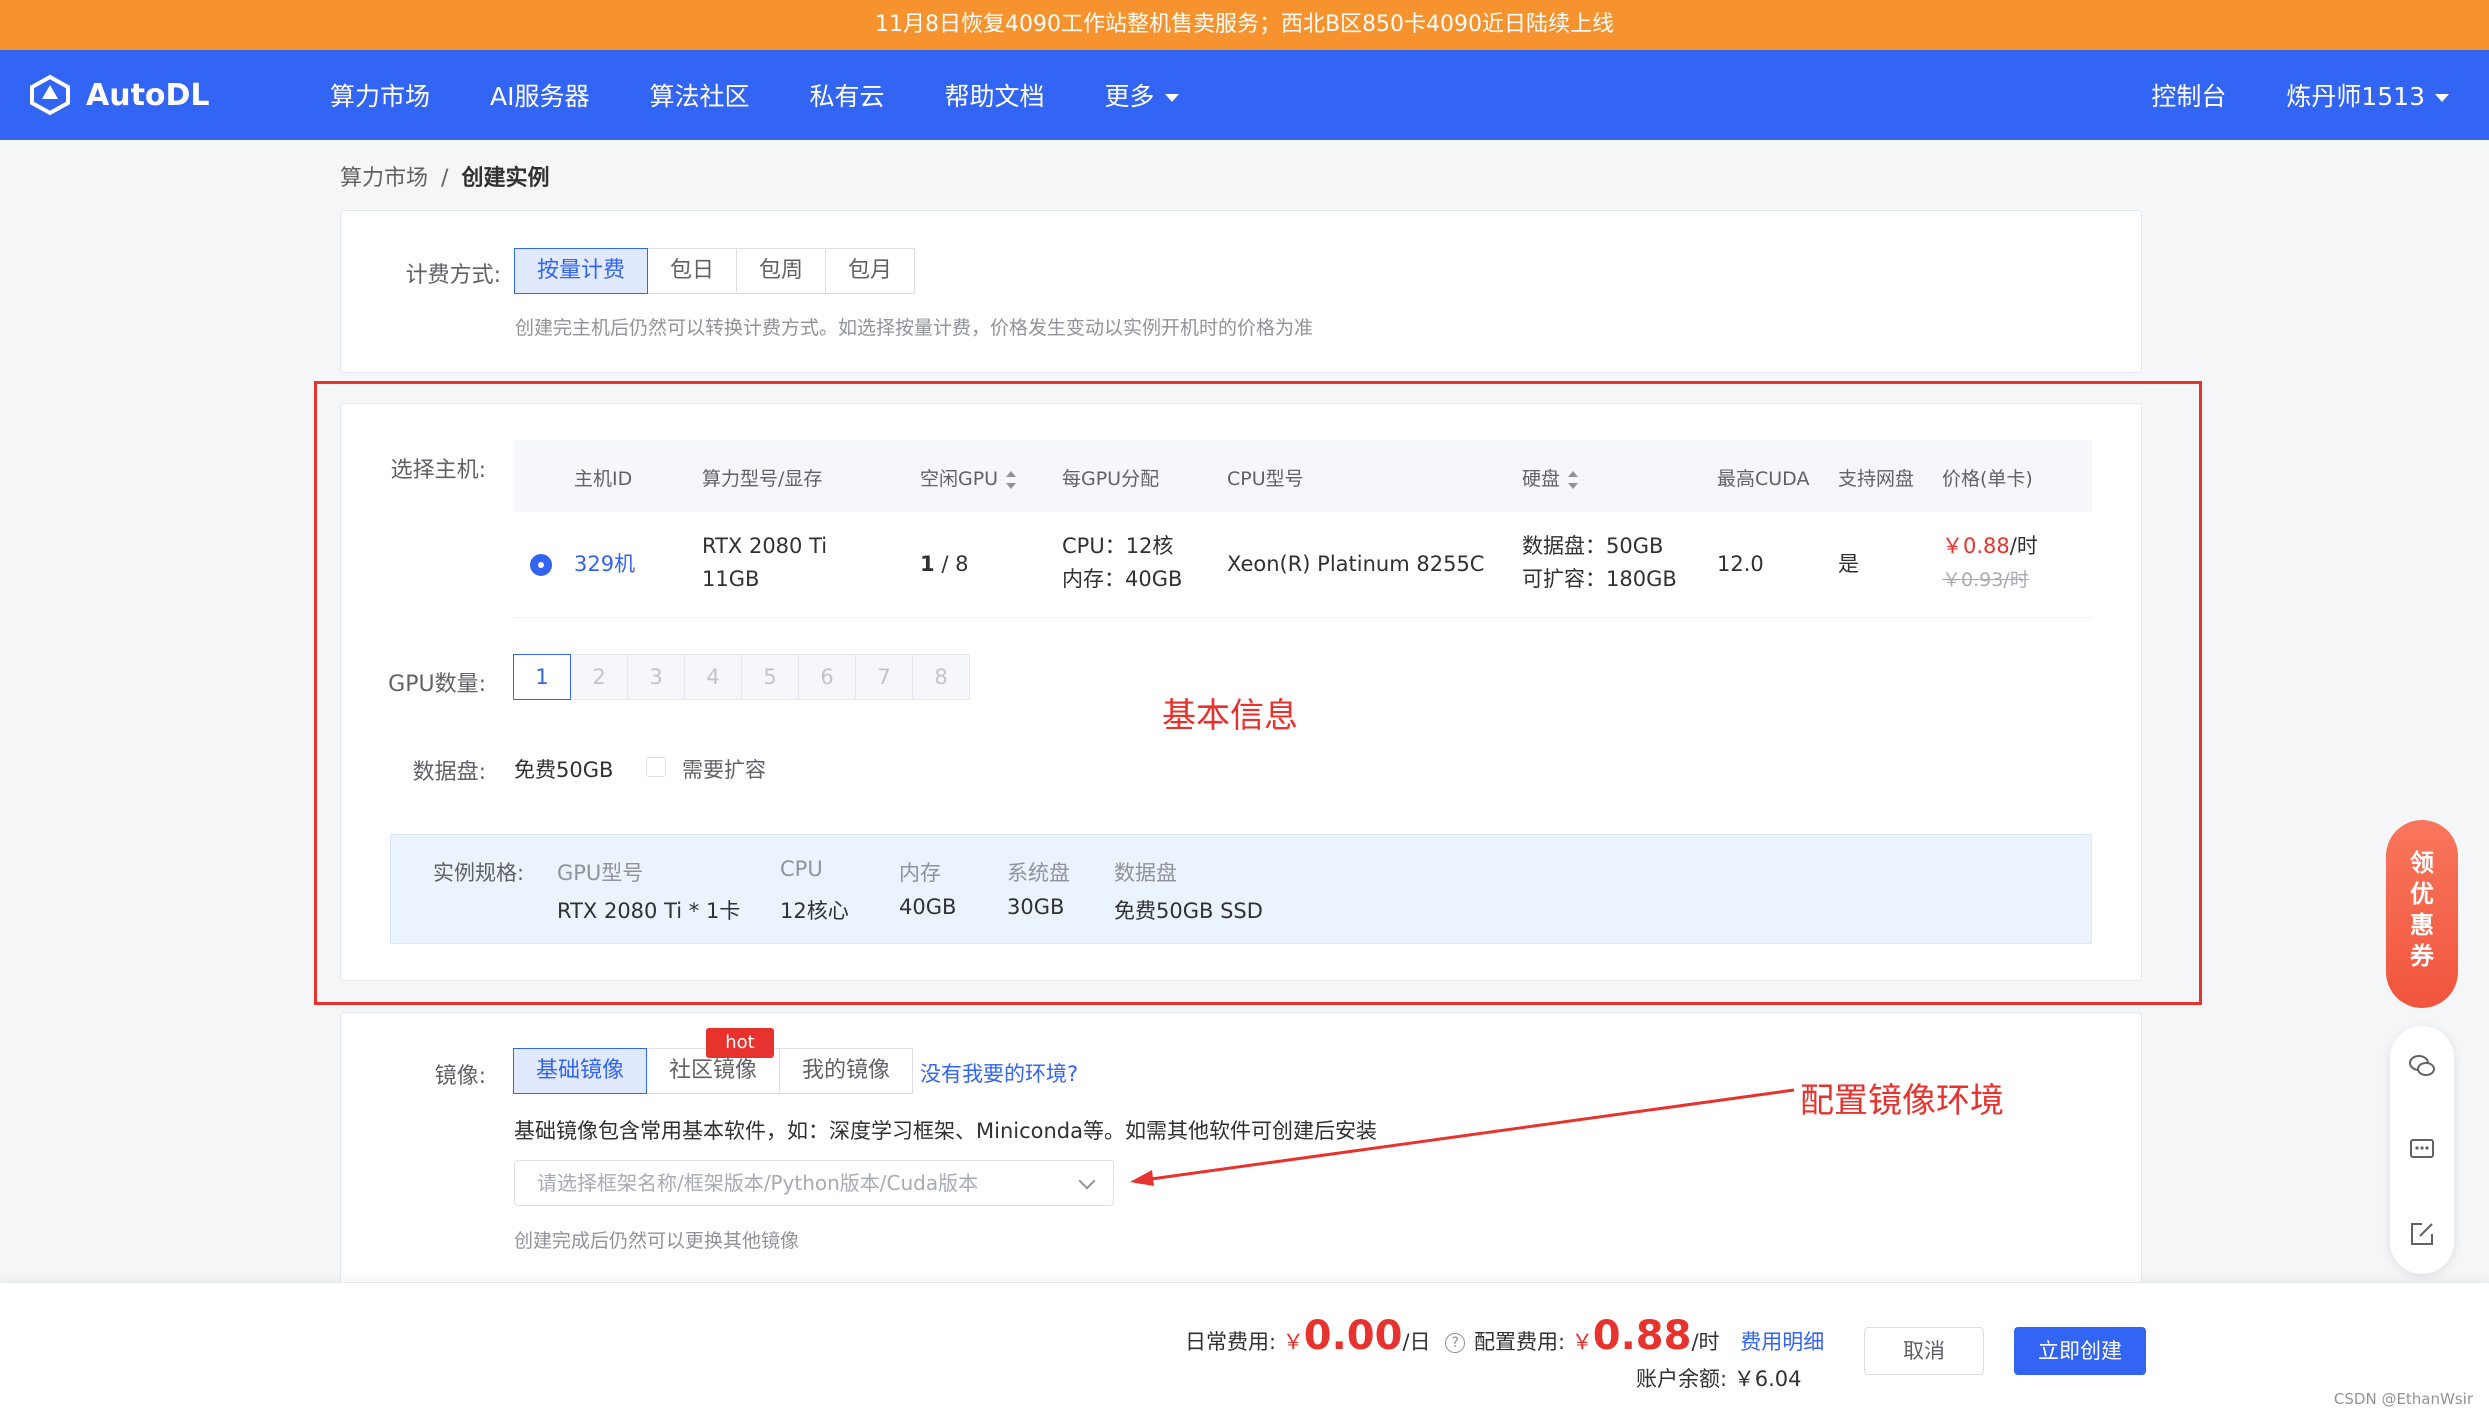 The width and height of the screenshot is (2489, 1418). Describe the element at coordinates (692, 271) in the screenshot. I see `billing-option-daily: 包日` at that location.